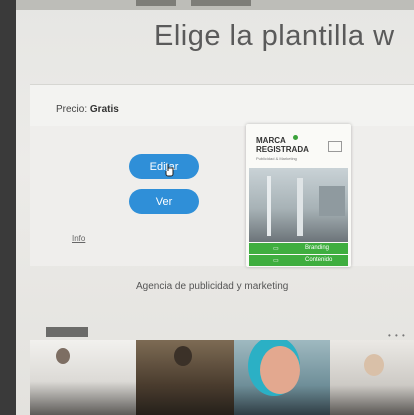 The width and height of the screenshot is (414, 415). I want to click on price-text: Precio: Gratis, so click(87, 109).